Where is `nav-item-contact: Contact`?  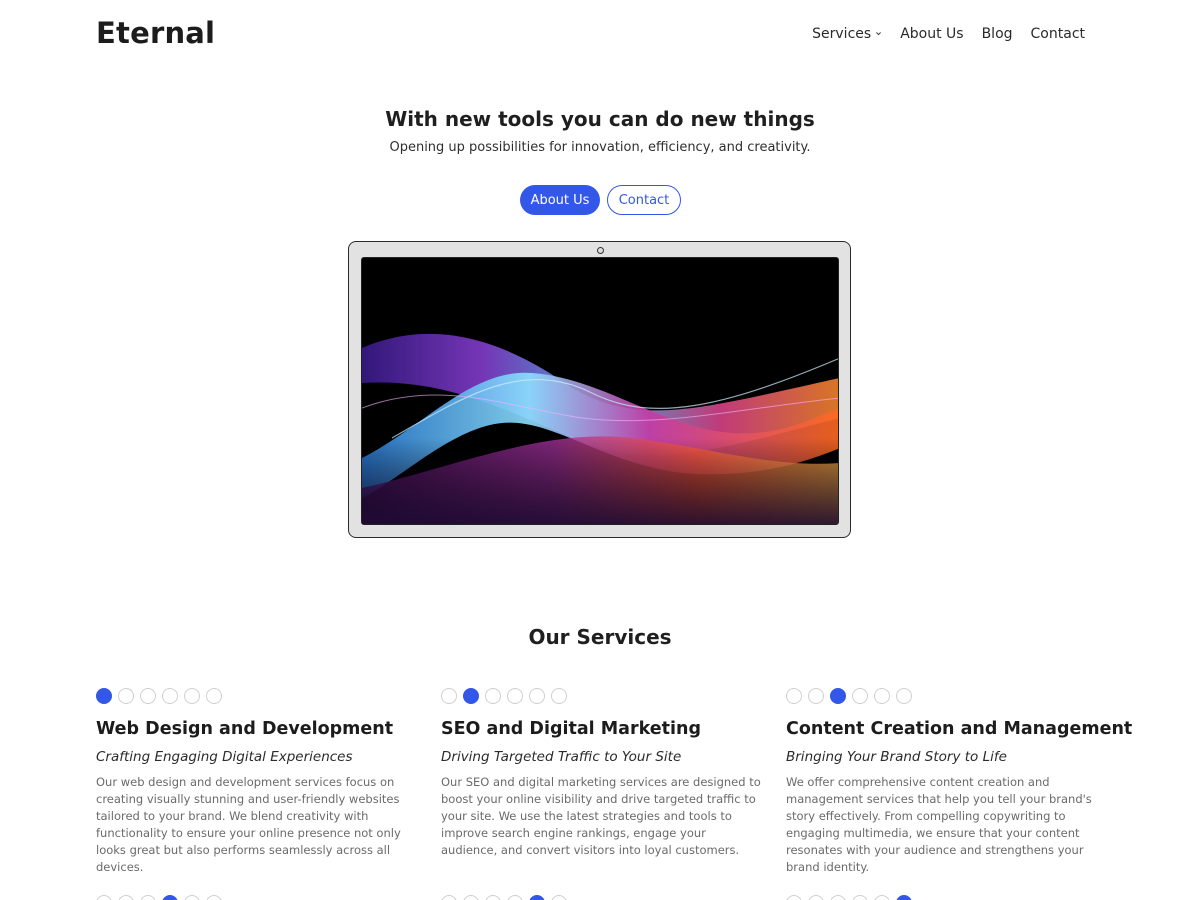 nav-item-contact: Contact is located at coordinates (1058, 34).